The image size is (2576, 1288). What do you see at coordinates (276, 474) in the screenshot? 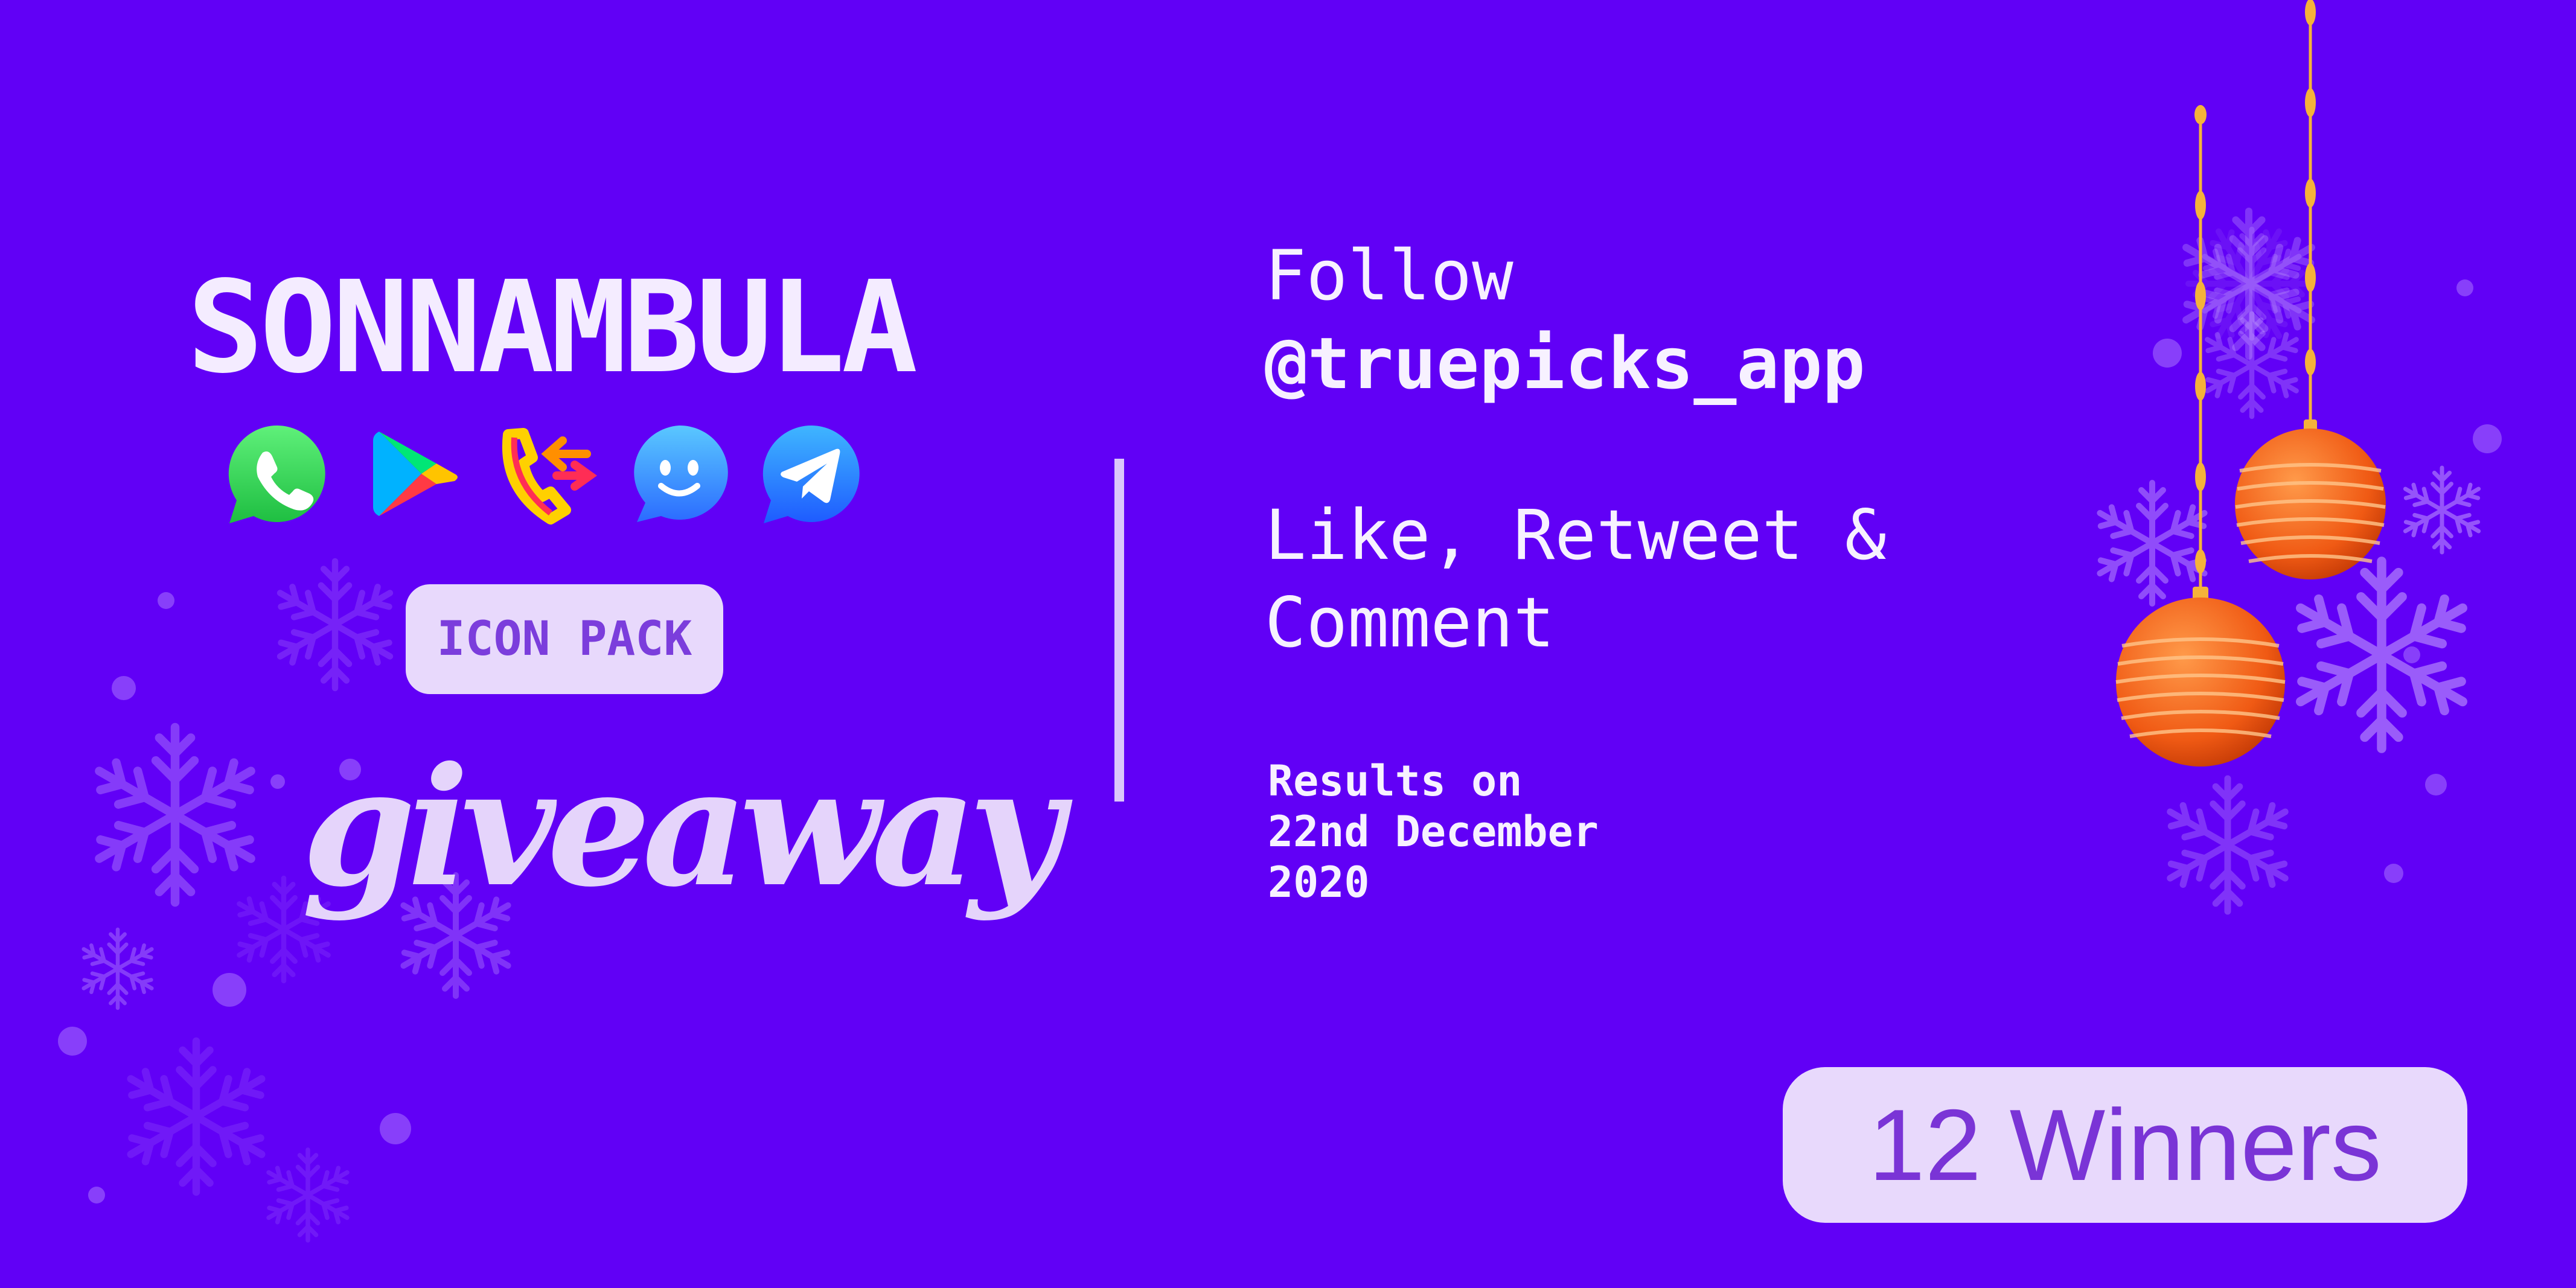
I see `whatsapp-icon` at bounding box center [276, 474].